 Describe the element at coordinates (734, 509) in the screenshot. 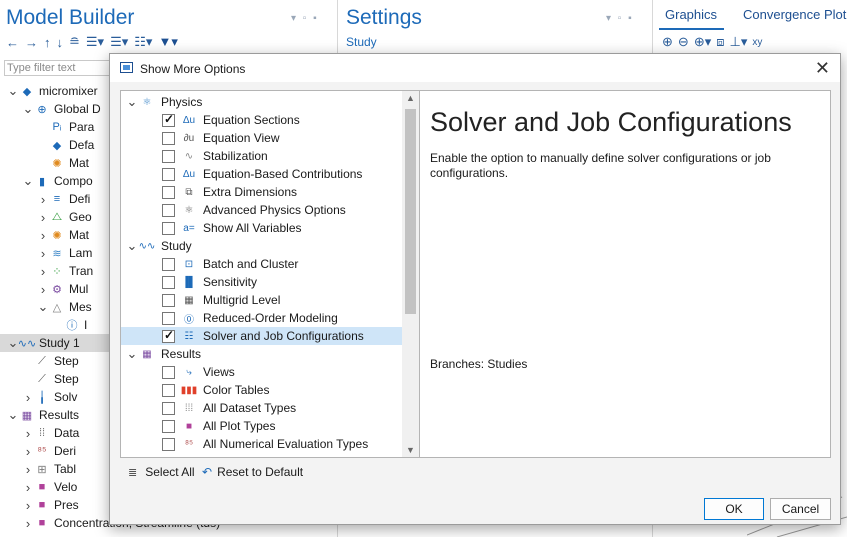

I see `ok-button: OK` at that location.